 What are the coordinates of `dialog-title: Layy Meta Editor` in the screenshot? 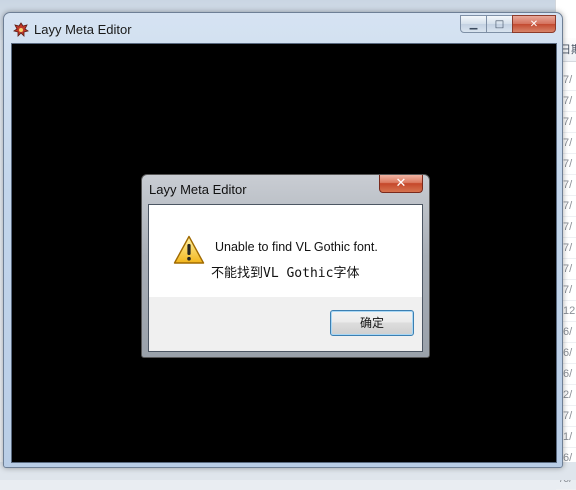 It's located at (198, 189).